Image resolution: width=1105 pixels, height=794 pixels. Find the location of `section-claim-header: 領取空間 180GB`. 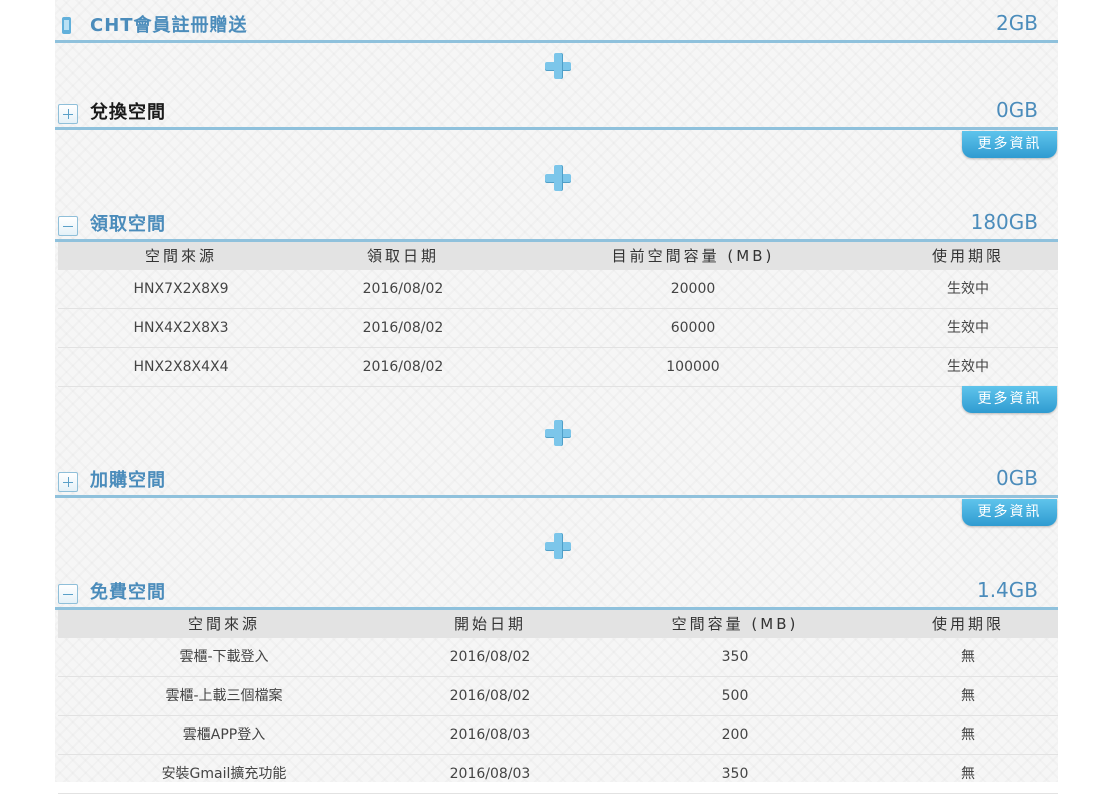

section-claim-header: 領取空間 180GB is located at coordinates (556, 222).